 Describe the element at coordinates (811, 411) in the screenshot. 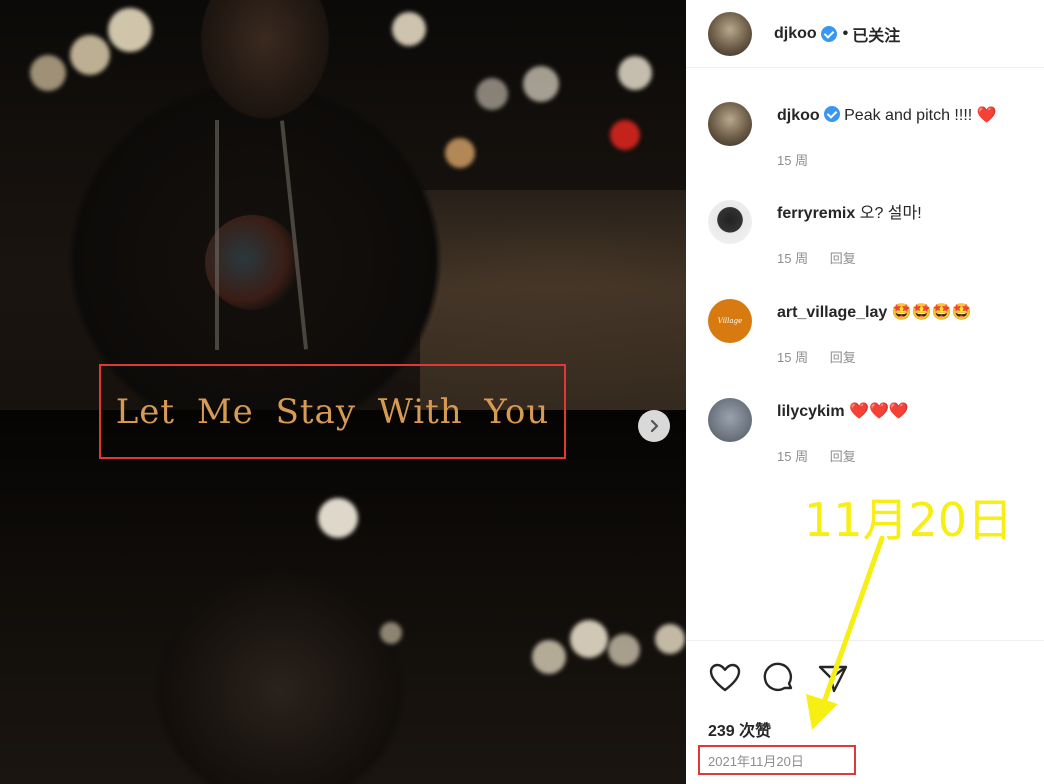

I see `comment-username: lilycykim` at that location.